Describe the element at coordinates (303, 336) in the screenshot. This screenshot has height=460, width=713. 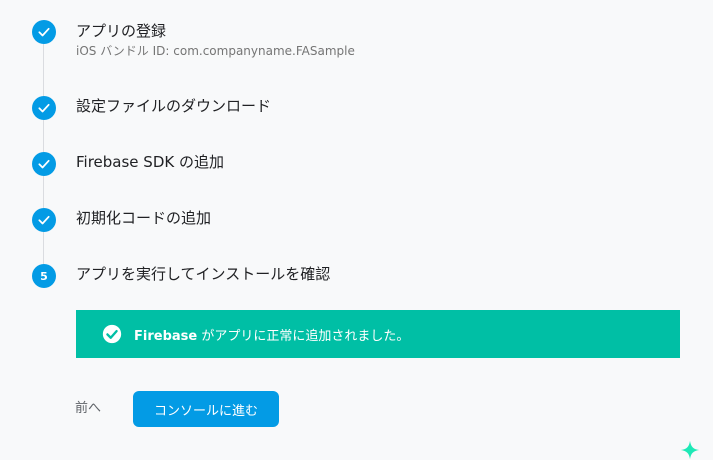
I see `success-text: がアプリに正常に追加されました。` at that location.